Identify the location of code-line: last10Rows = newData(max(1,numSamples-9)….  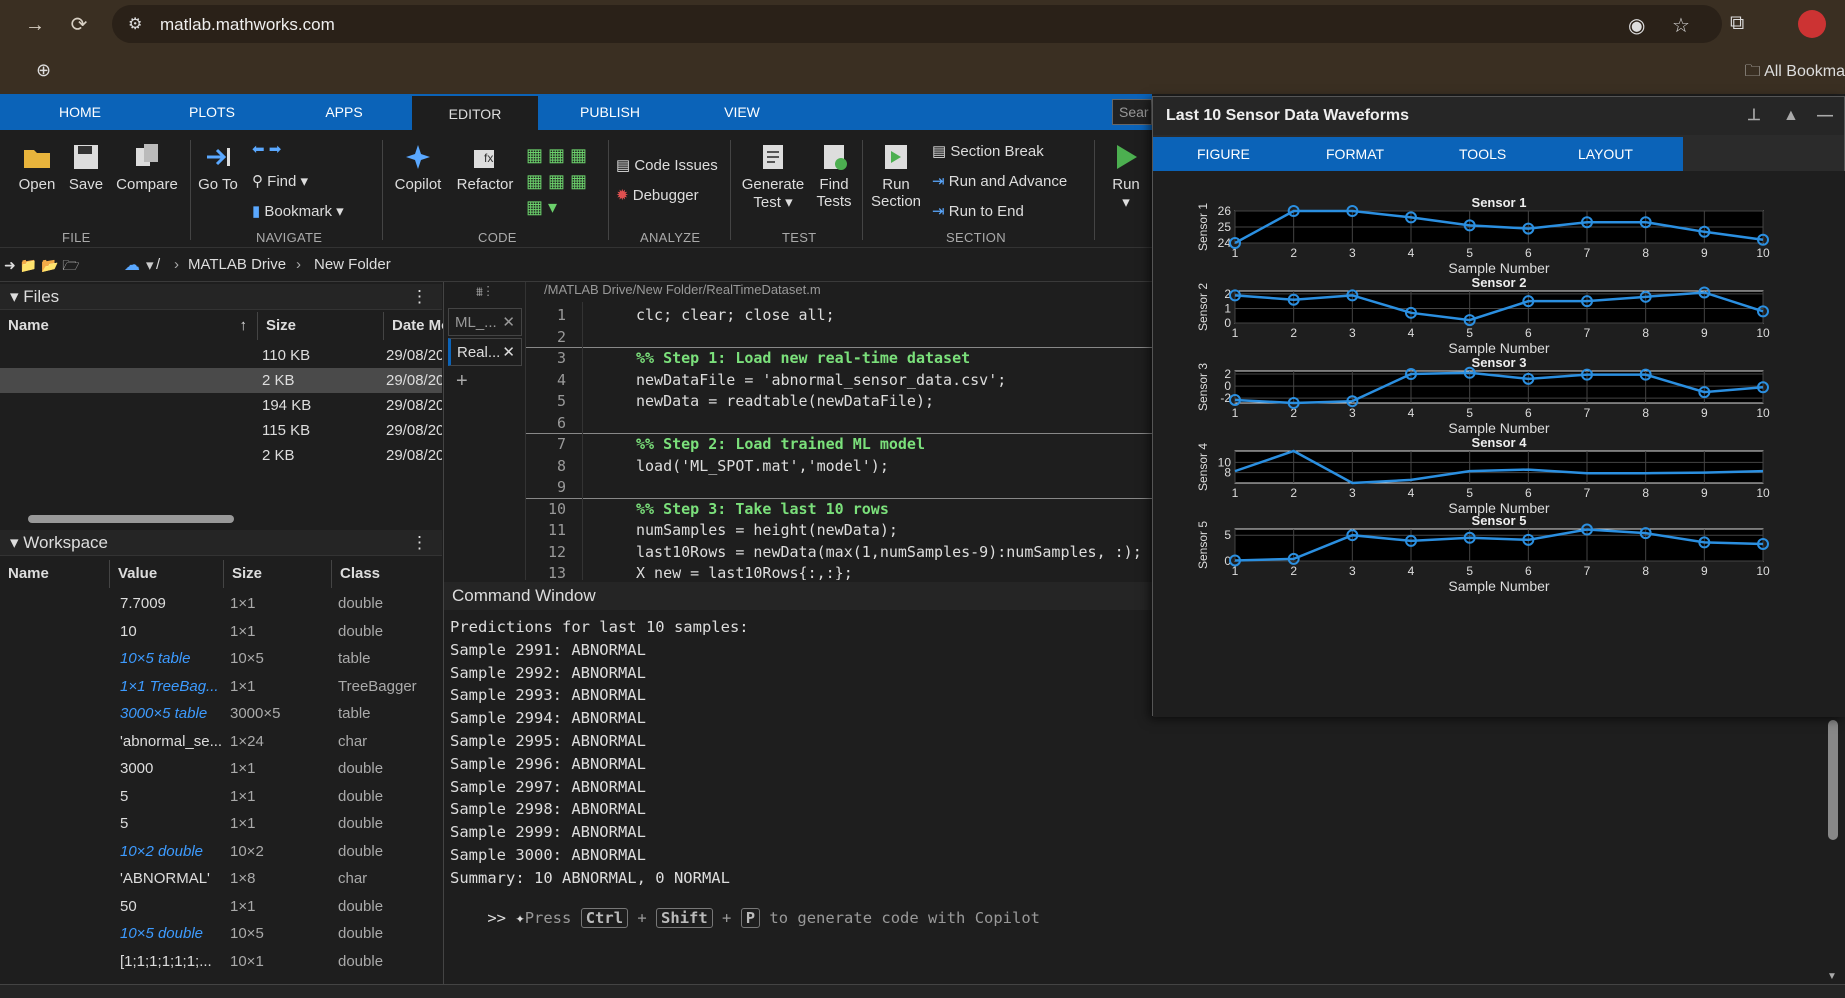
(889, 552).